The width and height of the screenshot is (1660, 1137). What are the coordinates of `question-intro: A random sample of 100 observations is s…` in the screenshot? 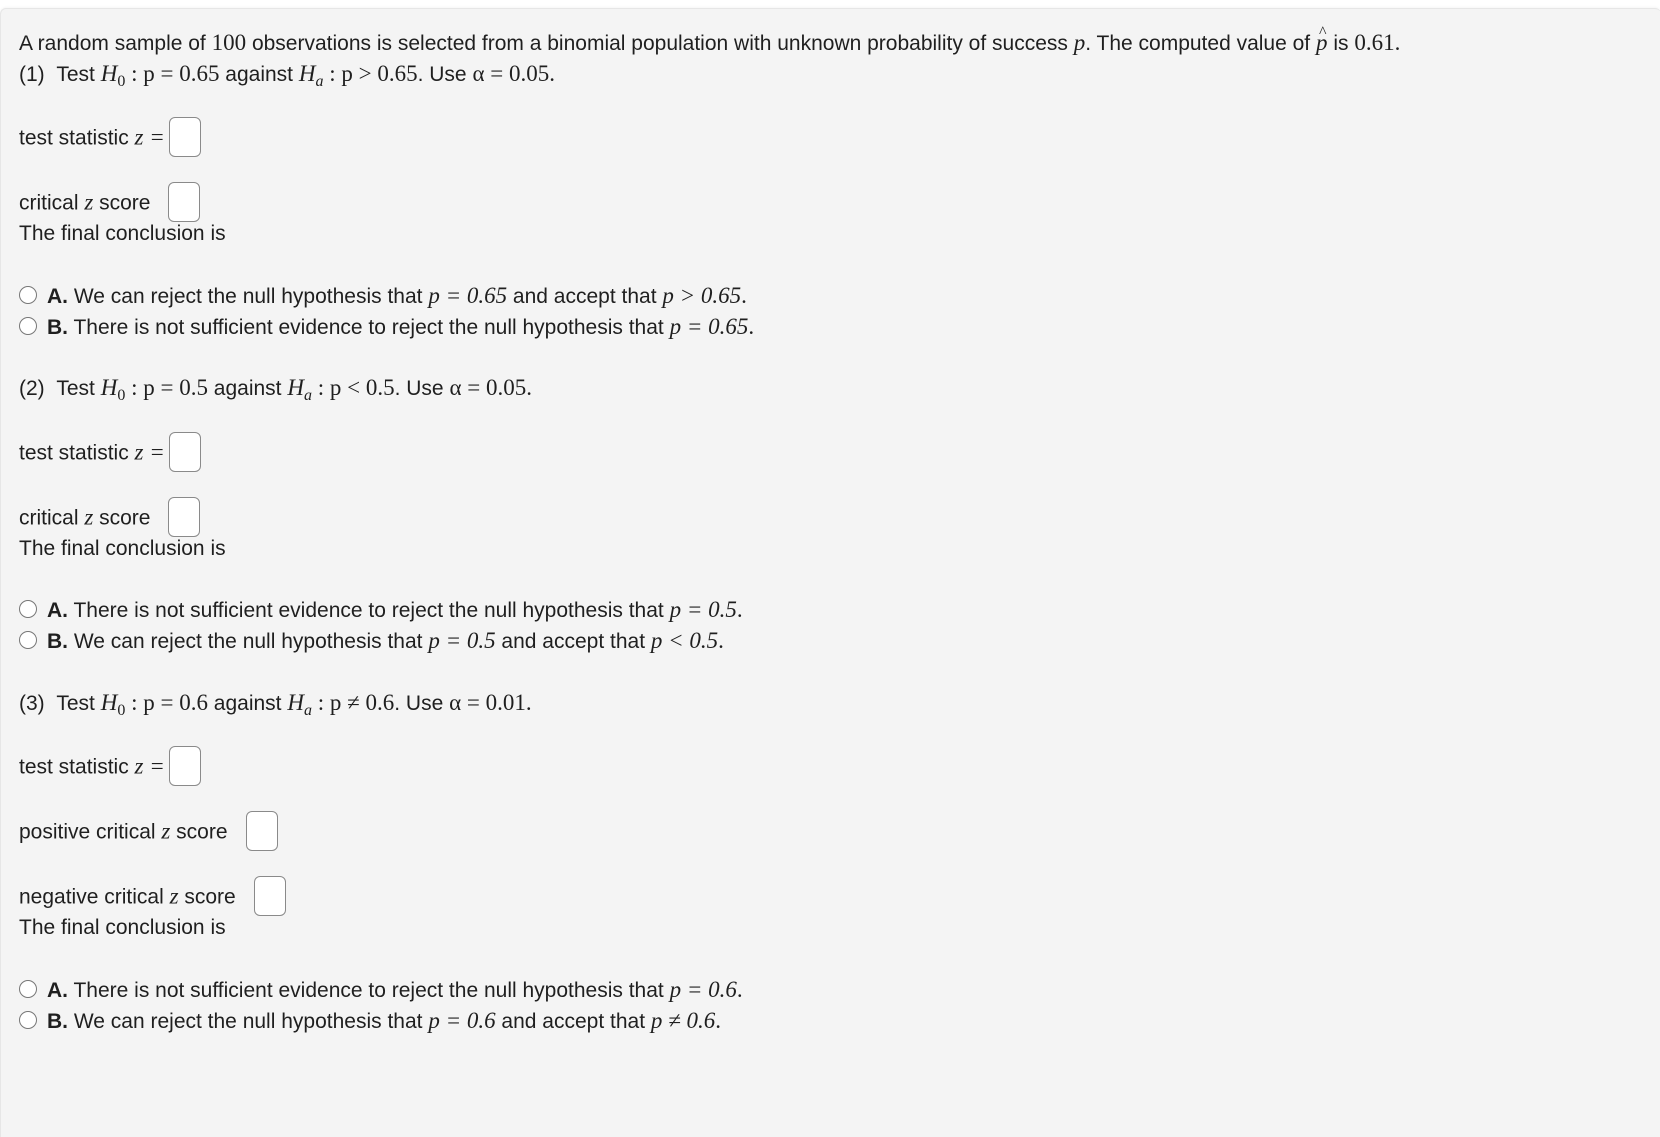 It's located at (709, 38).